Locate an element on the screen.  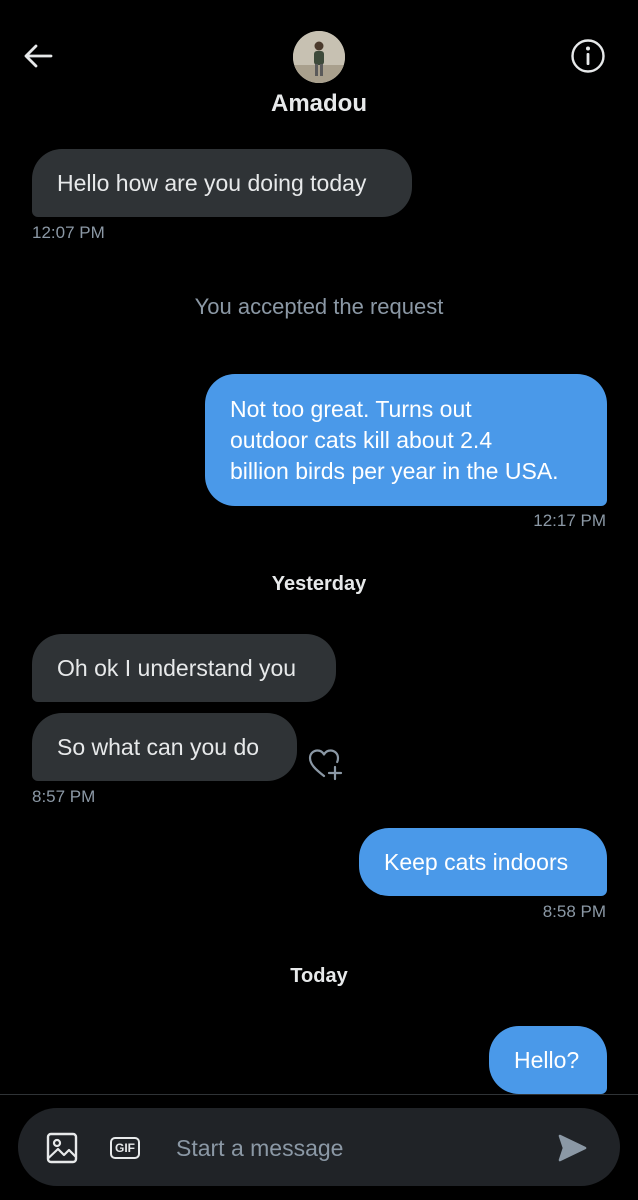
send-button is located at coordinates (572, 1148).